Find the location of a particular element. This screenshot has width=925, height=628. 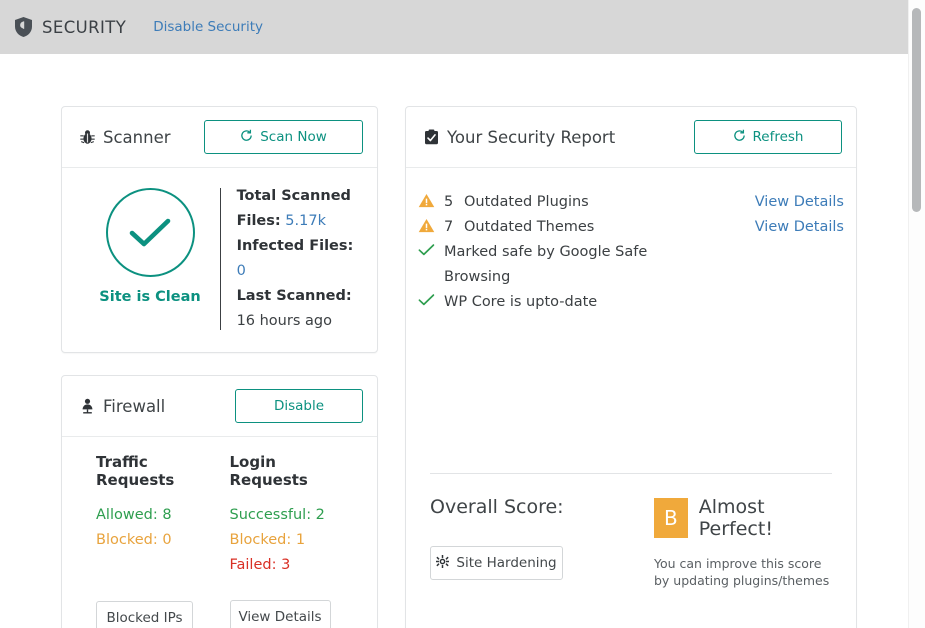

firewall-user-icon is located at coordinates (87, 406).